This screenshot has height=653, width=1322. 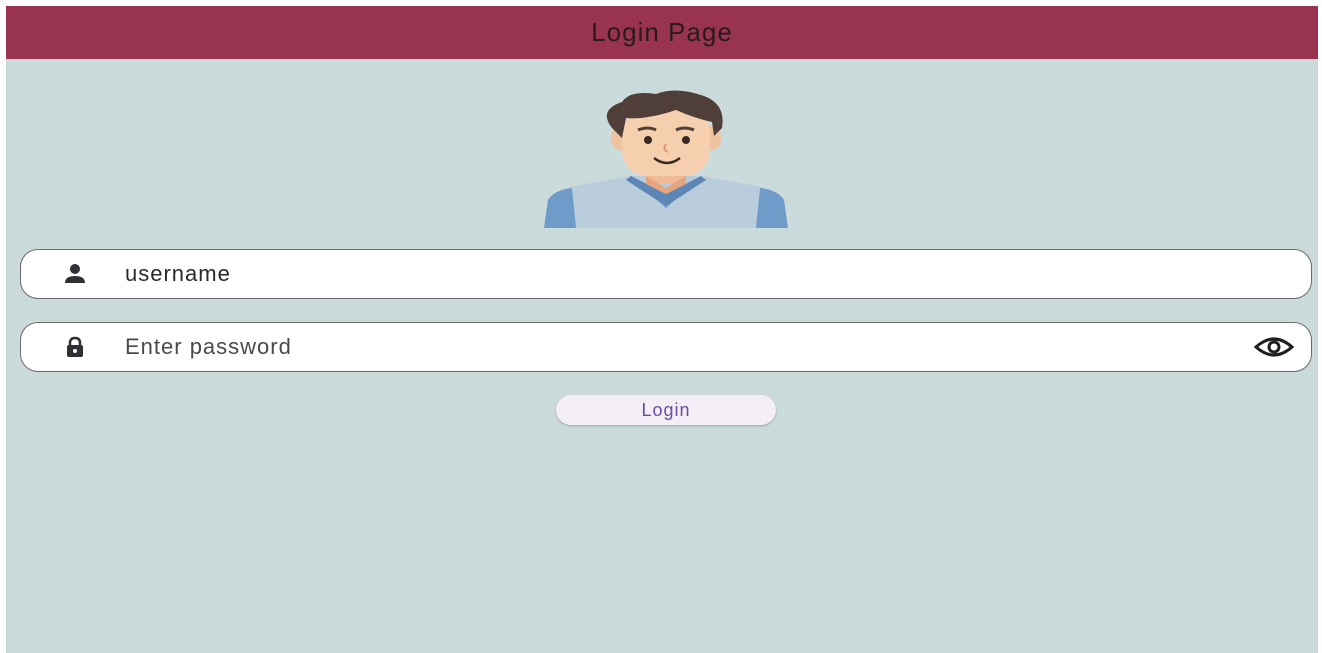 I want to click on password-field, so click(x=666, y=347).